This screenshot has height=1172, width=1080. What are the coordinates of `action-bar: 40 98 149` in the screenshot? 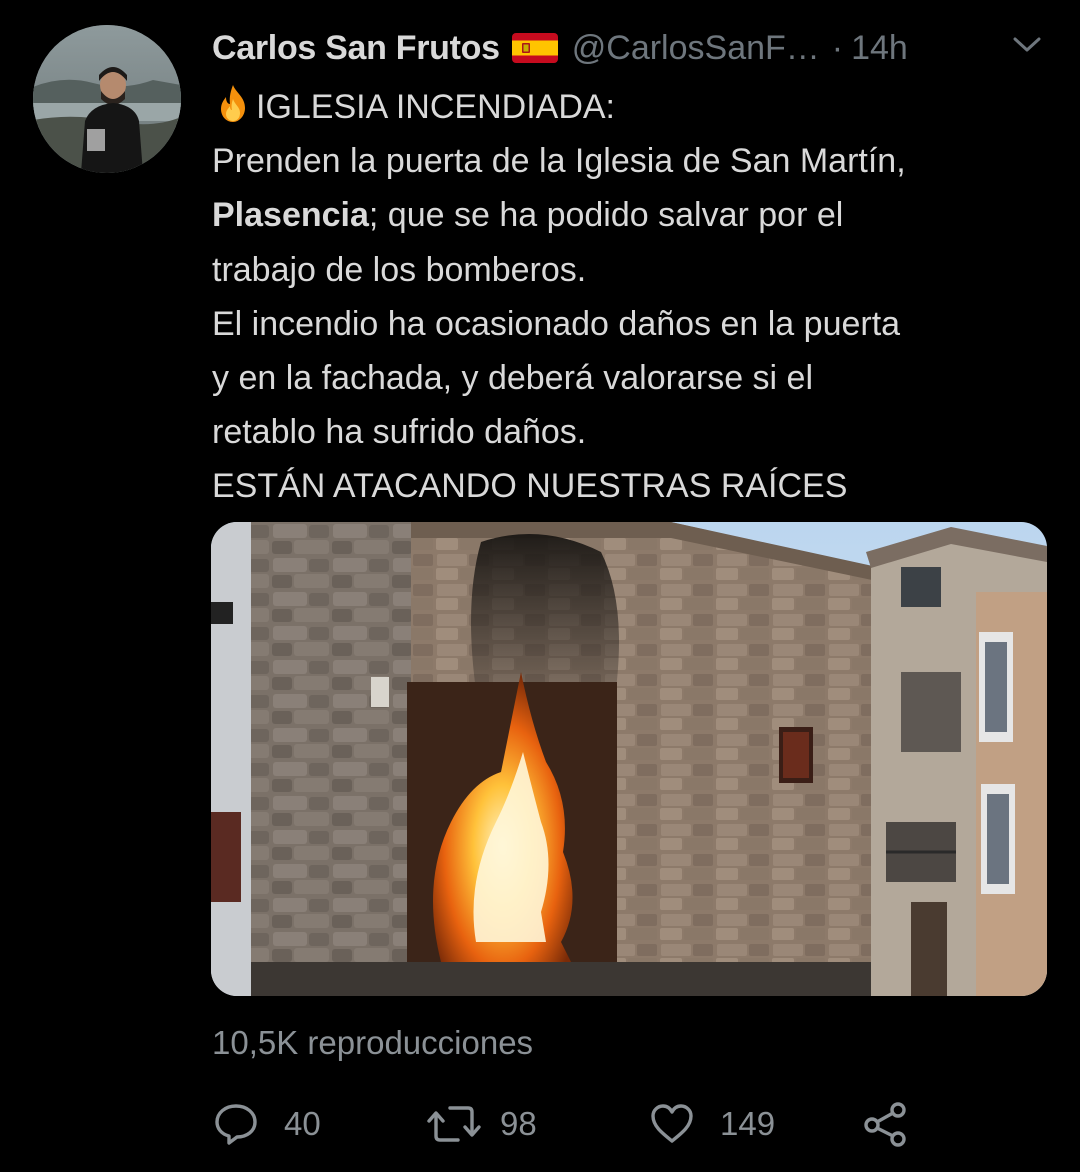 It's located at (582, 1124).